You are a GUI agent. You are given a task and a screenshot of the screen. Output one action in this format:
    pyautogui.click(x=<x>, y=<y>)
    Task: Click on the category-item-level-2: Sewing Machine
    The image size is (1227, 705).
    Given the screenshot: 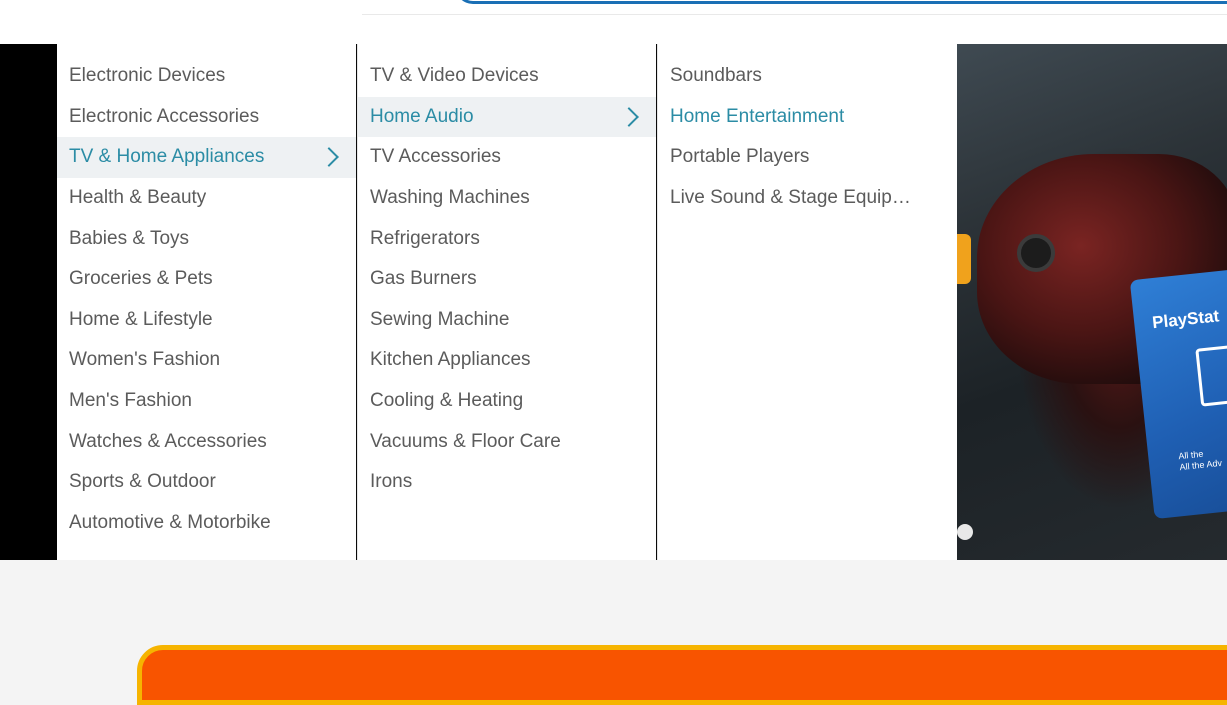 What is the action you would take?
    pyautogui.click(x=507, y=320)
    